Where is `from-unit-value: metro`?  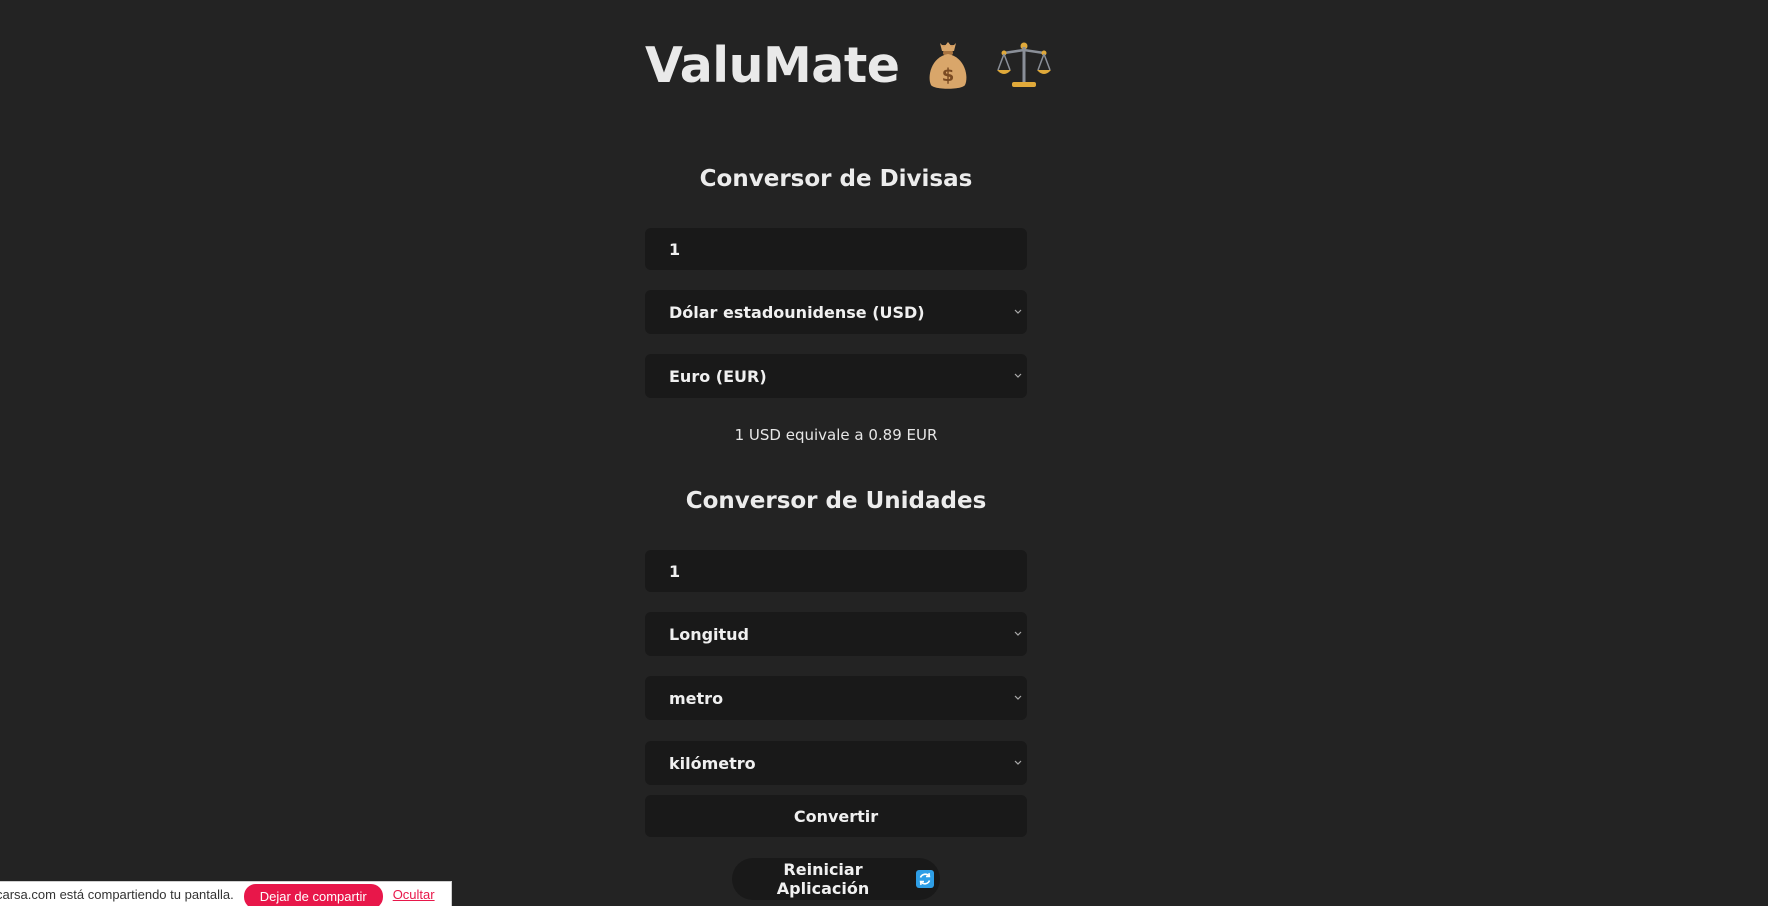
from-unit-value: metro is located at coordinates (696, 698).